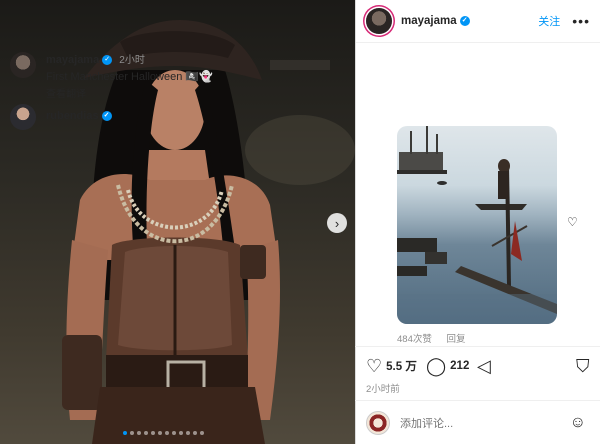 The height and width of the screenshot is (444, 600). Describe the element at coordinates (437, 338) in the screenshot. I see `comment-meta: 484次赞 回复` at that location.